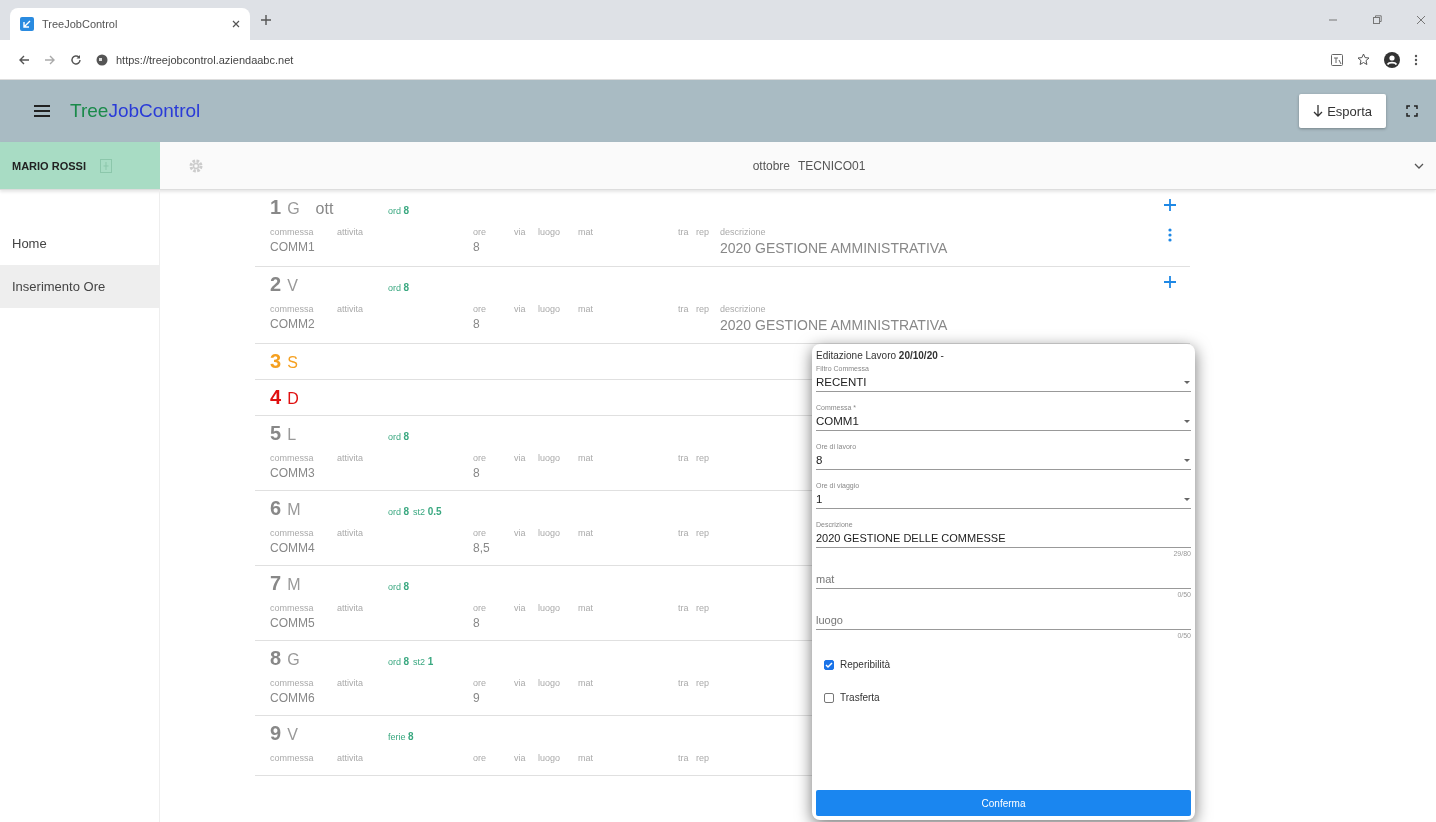  I want to click on checkbox: Trasferta, so click(1003, 700).